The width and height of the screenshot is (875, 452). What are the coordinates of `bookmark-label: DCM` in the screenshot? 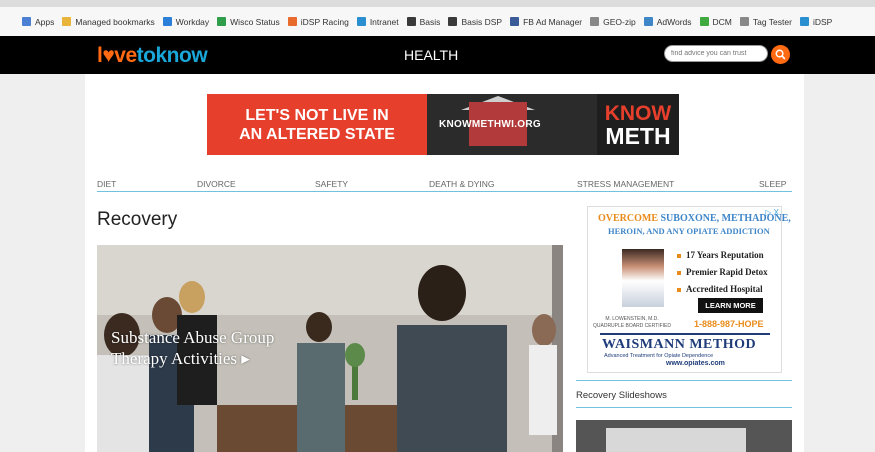 It's located at (722, 21).